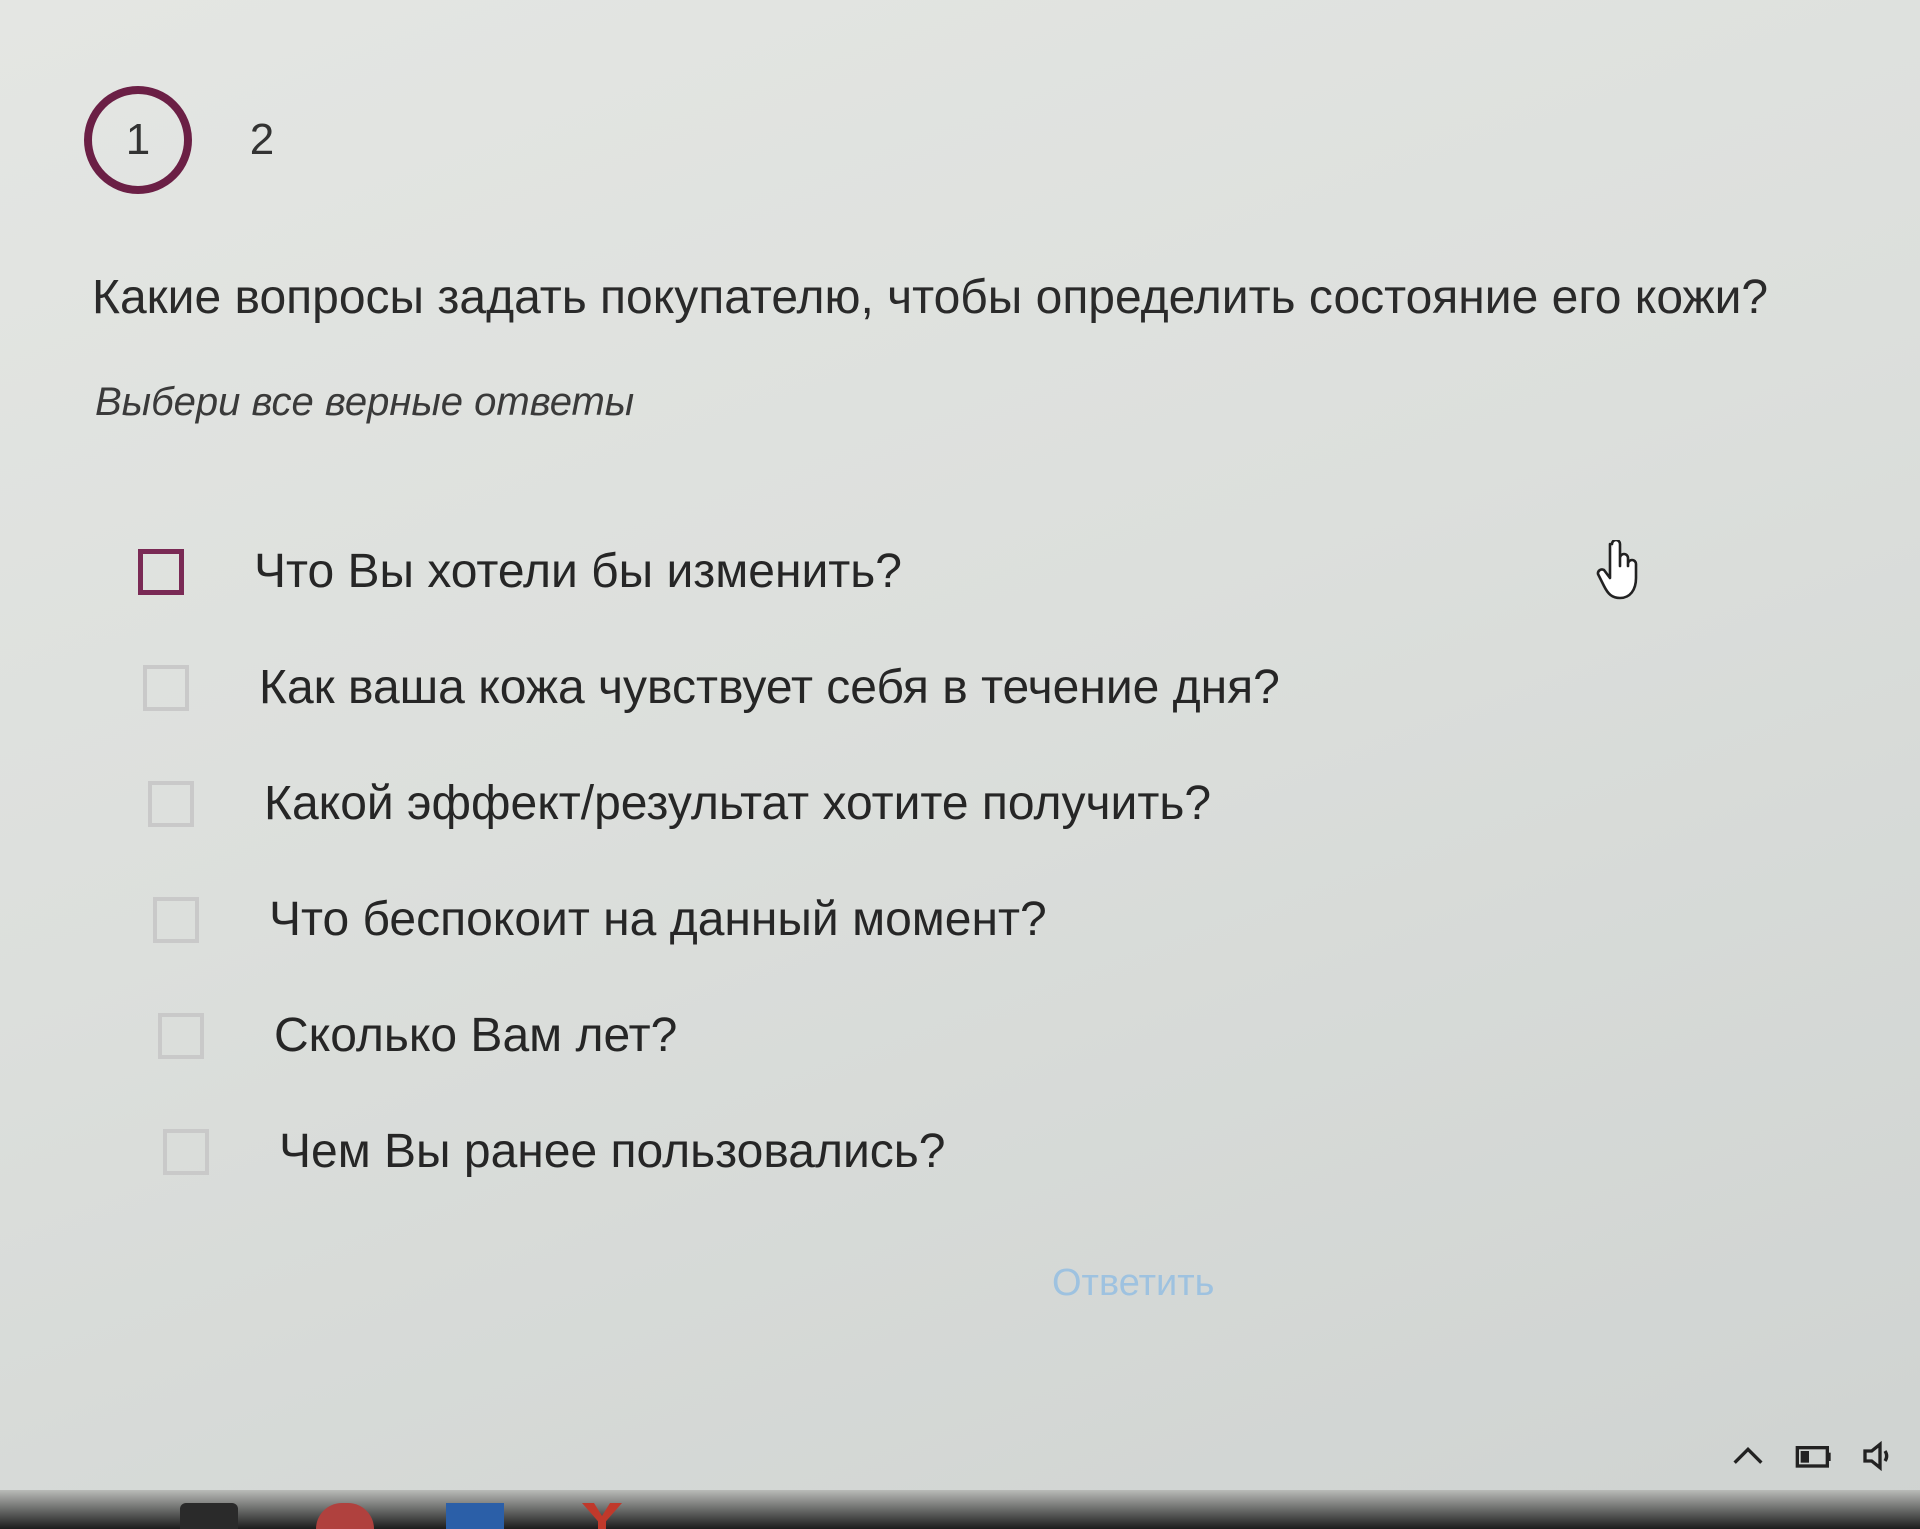 The image size is (1920, 1529). What do you see at coordinates (578, 571) in the screenshot?
I see `option-label: Что Вы хотели бы изменить?` at bounding box center [578, 571].